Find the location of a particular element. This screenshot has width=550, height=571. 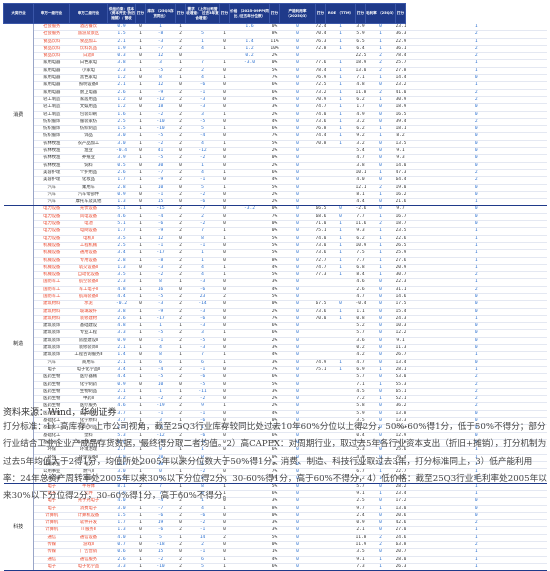

value-cell: 18.1 is located at coordinates (400, 129).